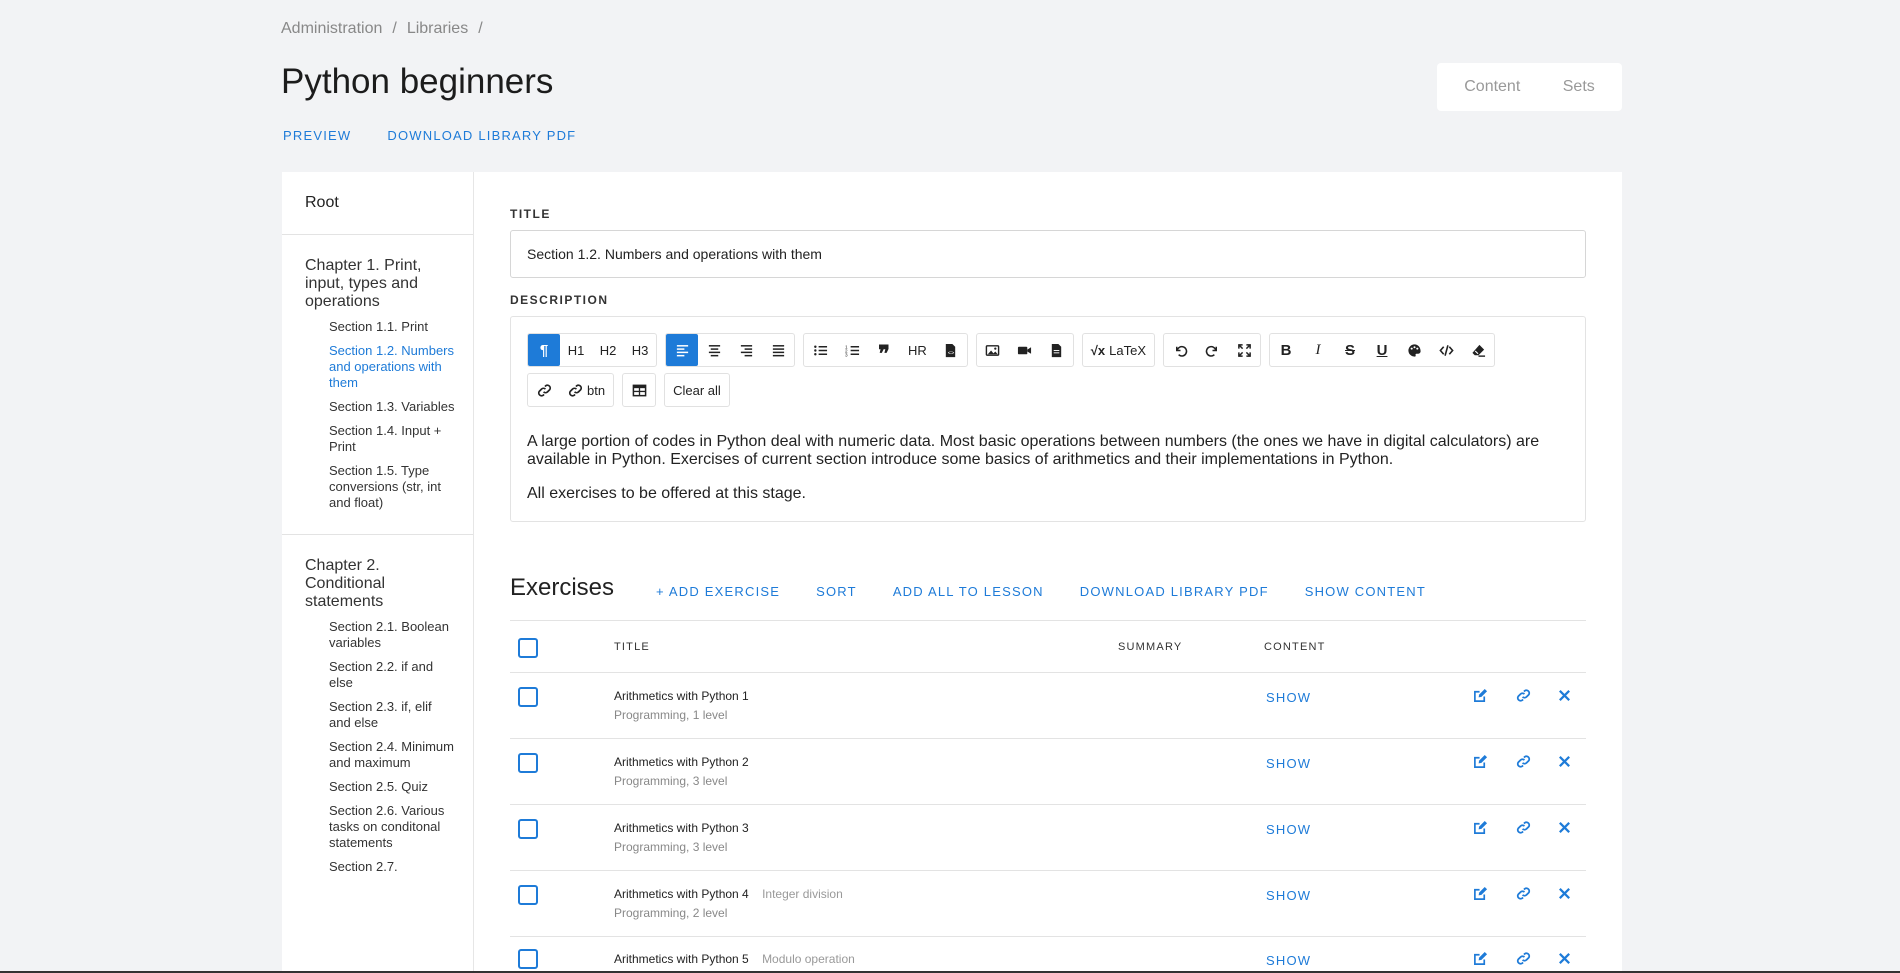  Describe the element at coordinates (836, 591) in the screenshot. I see `sort-button: SORT` at that location.